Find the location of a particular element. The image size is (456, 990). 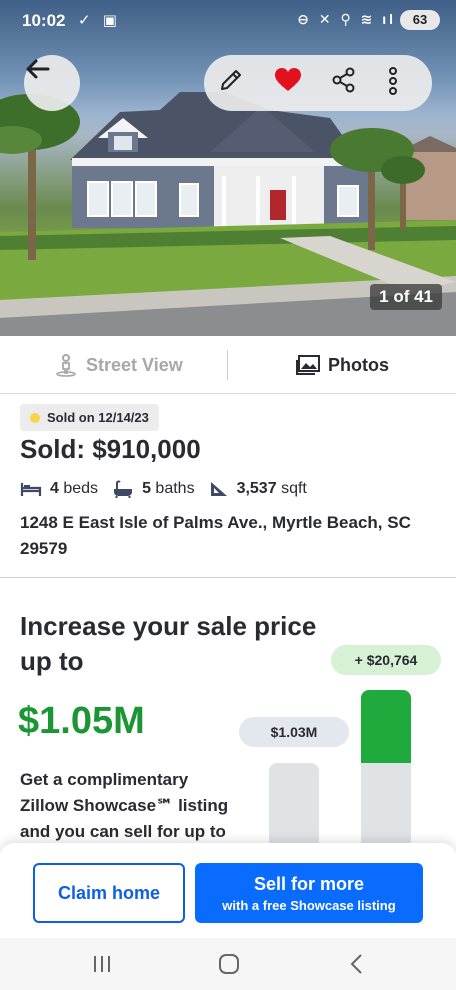

section-divider is located at coordinates (228, 577).